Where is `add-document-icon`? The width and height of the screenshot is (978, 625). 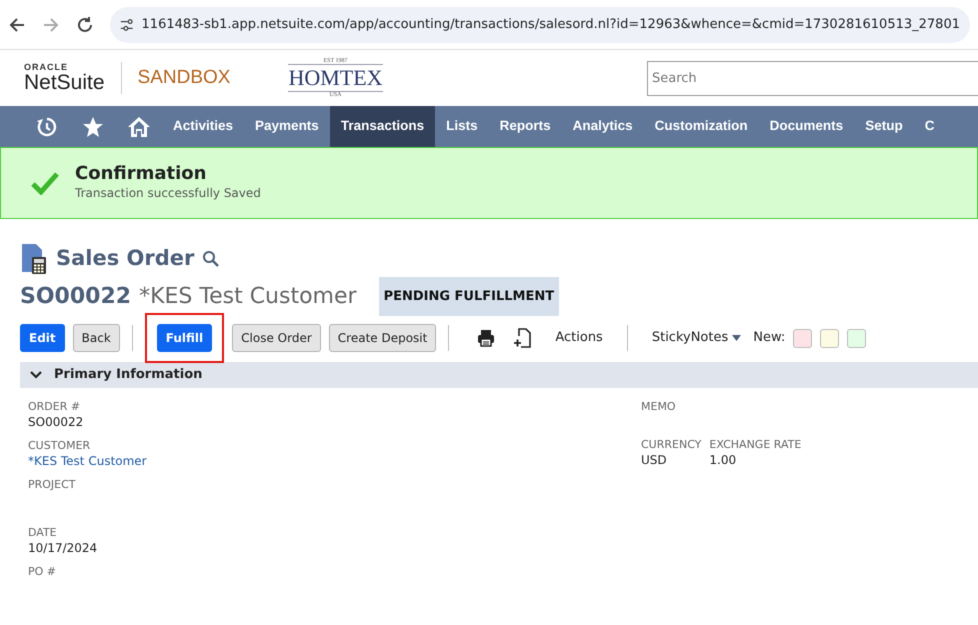
add-document-icon is located at coordinates (522, 338).